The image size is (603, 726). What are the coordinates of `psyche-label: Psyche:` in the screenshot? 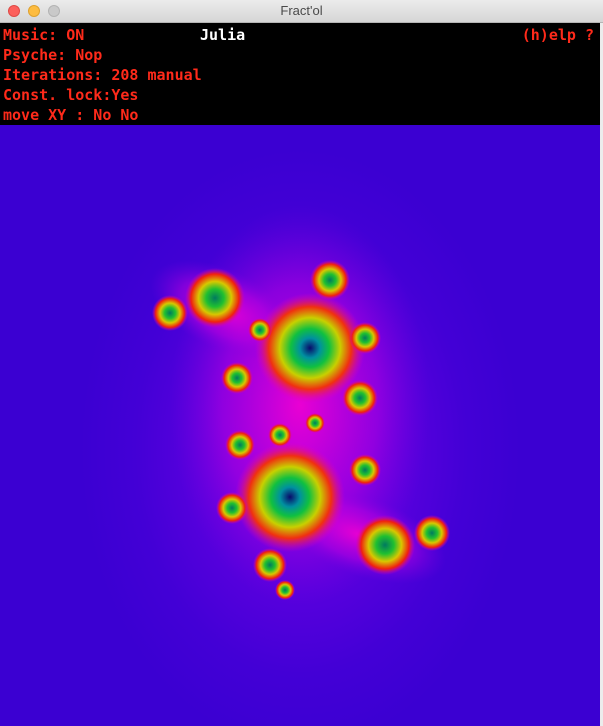 It's located at (35, 55).